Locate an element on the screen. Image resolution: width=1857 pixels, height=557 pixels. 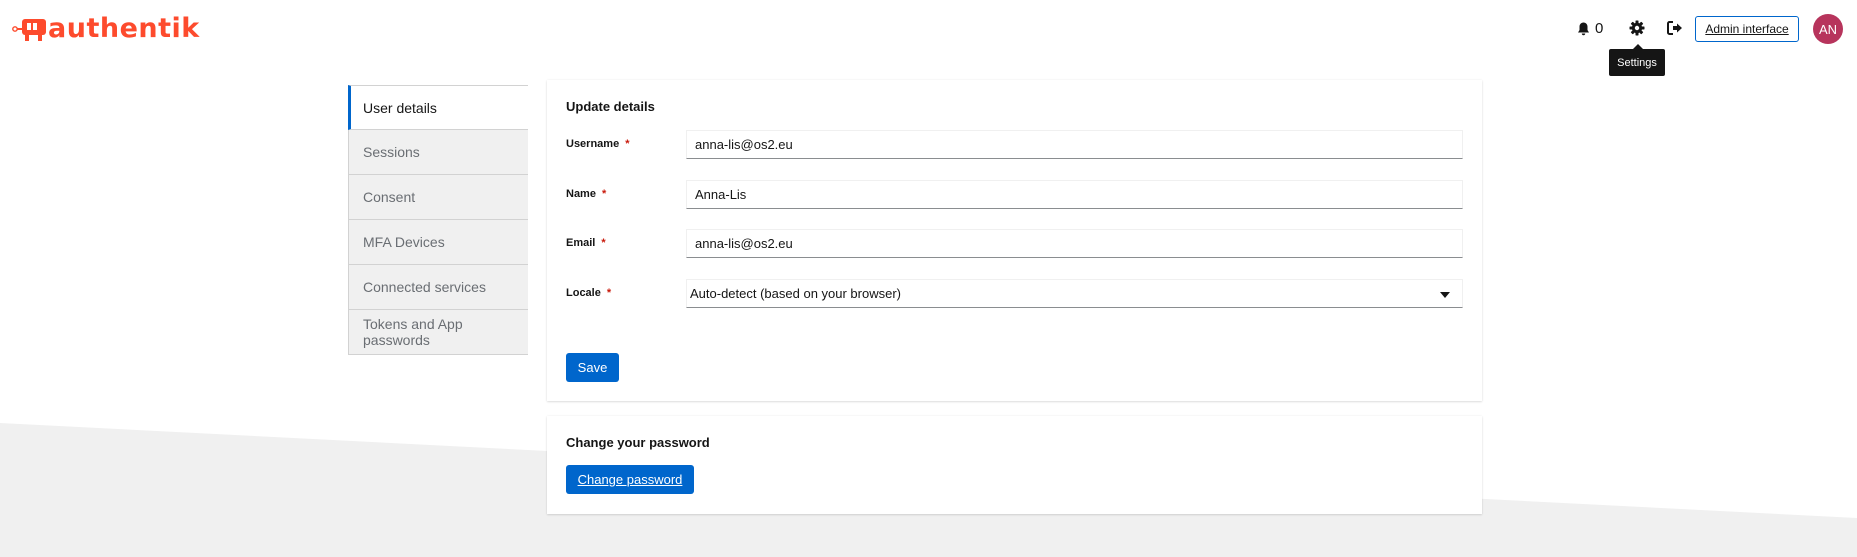
email-row: Email * anna-lis@os2.eu is located at coordinates (1014, 244).